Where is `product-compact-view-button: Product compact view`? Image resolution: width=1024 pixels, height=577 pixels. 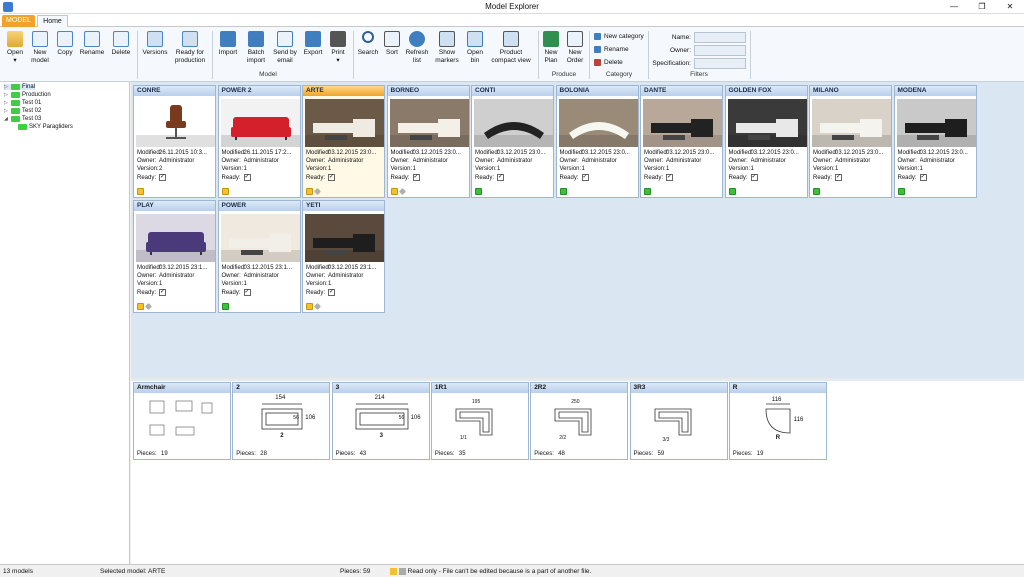
product-compact-view-button: Product compact view is located at coordinates (511, 47).